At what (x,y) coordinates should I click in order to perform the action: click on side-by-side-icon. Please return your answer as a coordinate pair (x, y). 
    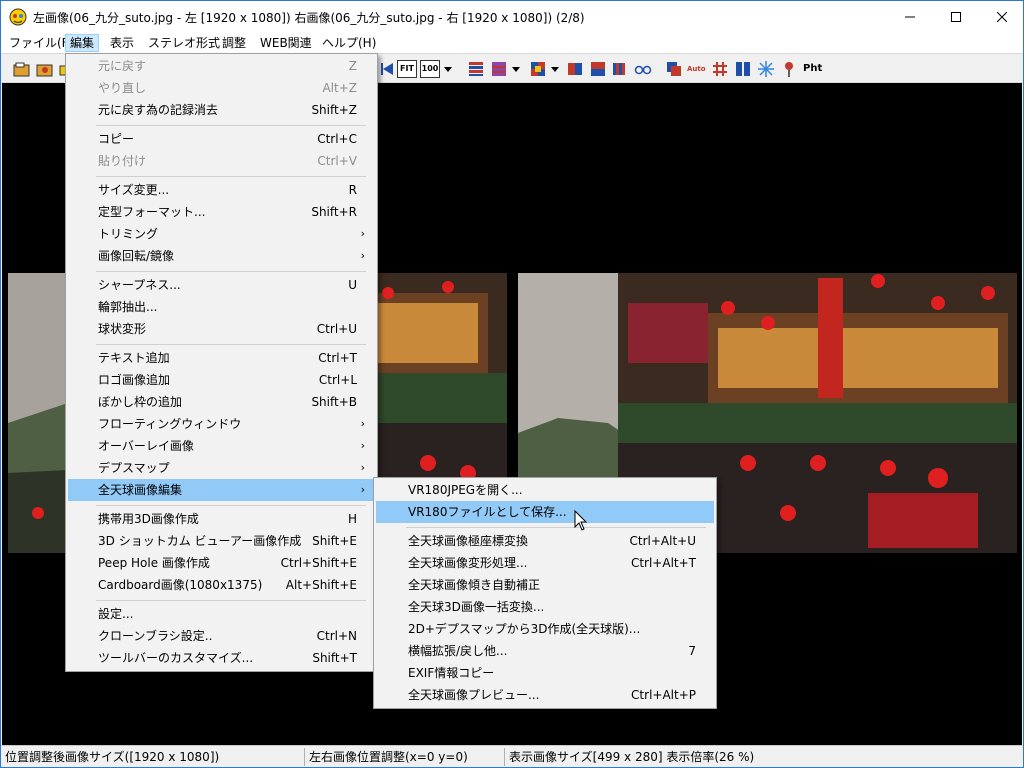
    Looking at the image, I should click on (575, 69).